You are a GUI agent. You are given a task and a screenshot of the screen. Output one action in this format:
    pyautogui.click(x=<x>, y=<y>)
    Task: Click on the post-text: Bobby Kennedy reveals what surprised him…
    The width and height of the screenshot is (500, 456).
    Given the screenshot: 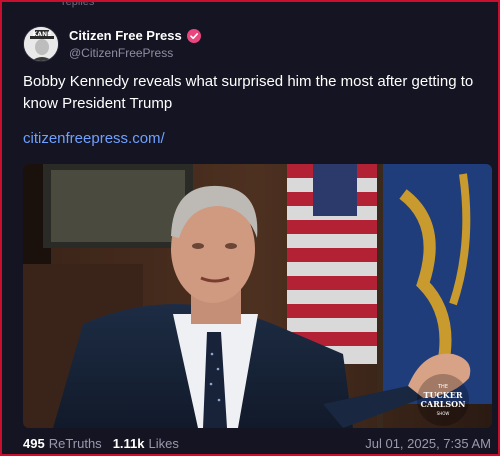 What is the action you would take?
    pyautogui.click(x=248, y=92)
    